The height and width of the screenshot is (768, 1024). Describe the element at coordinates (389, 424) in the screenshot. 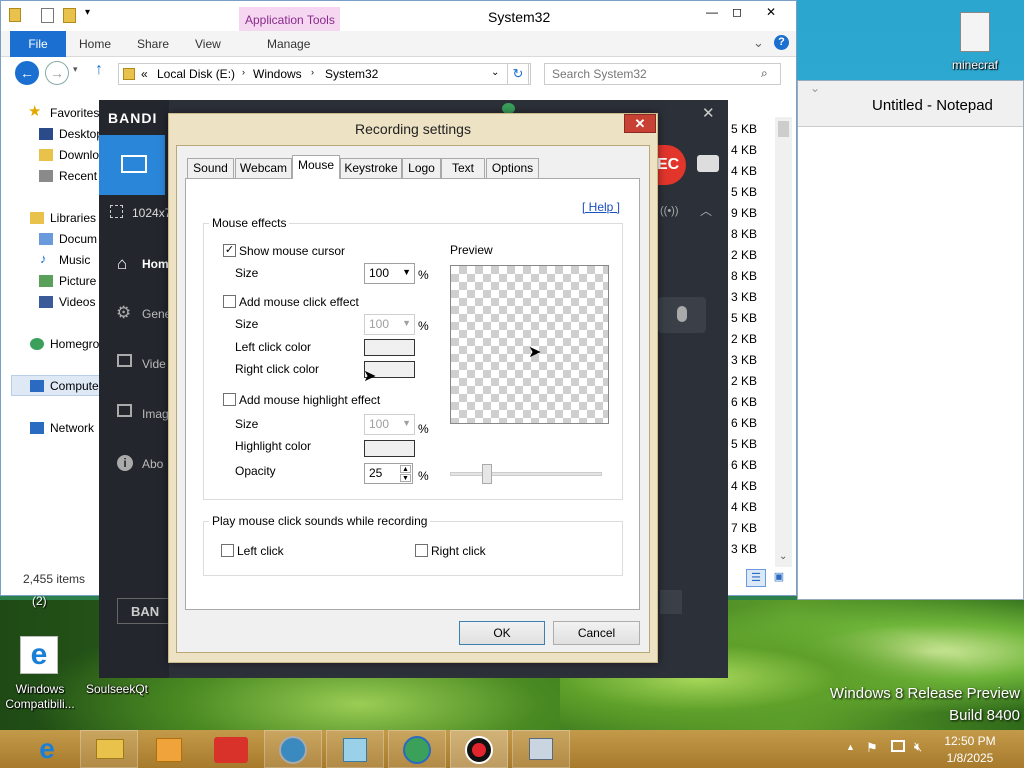

I see `highlight-size-select: 100 ▼` at that location.